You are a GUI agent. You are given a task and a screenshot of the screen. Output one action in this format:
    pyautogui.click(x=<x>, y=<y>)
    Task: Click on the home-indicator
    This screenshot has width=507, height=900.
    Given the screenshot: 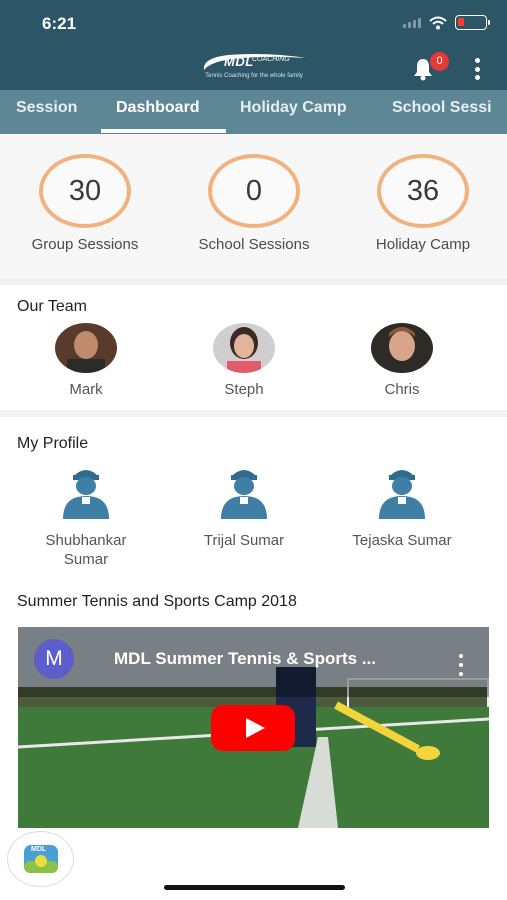 What is the action you would take?
    pyautogui.click(x=254, y=887)
    